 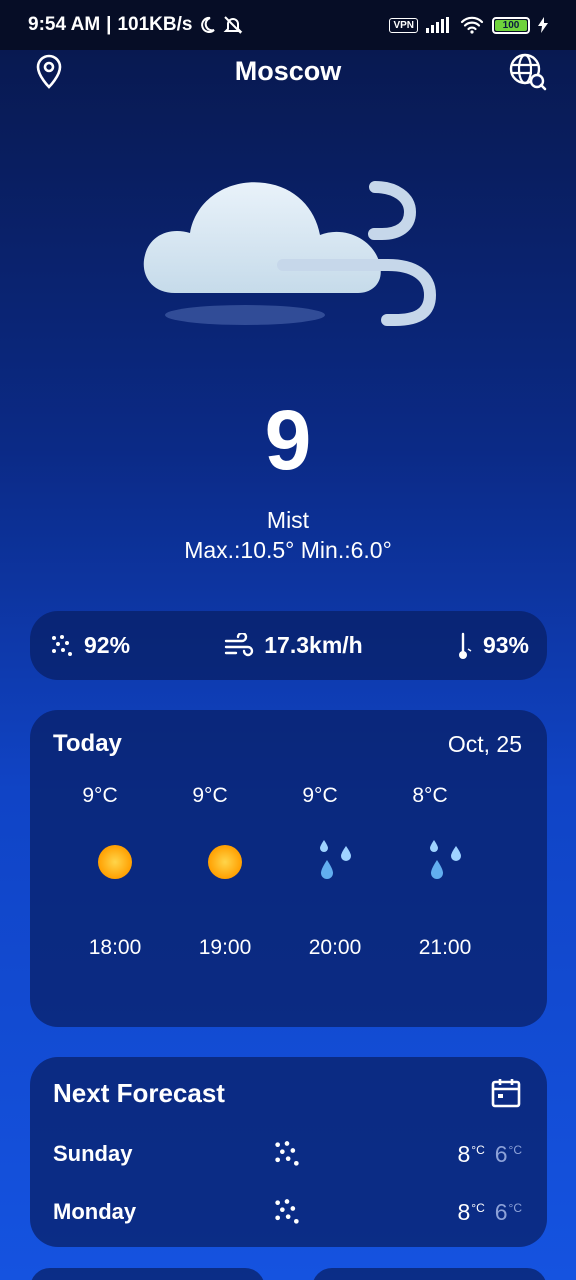 I want to click on bottom-card-left, so click(x=147, y=1274).